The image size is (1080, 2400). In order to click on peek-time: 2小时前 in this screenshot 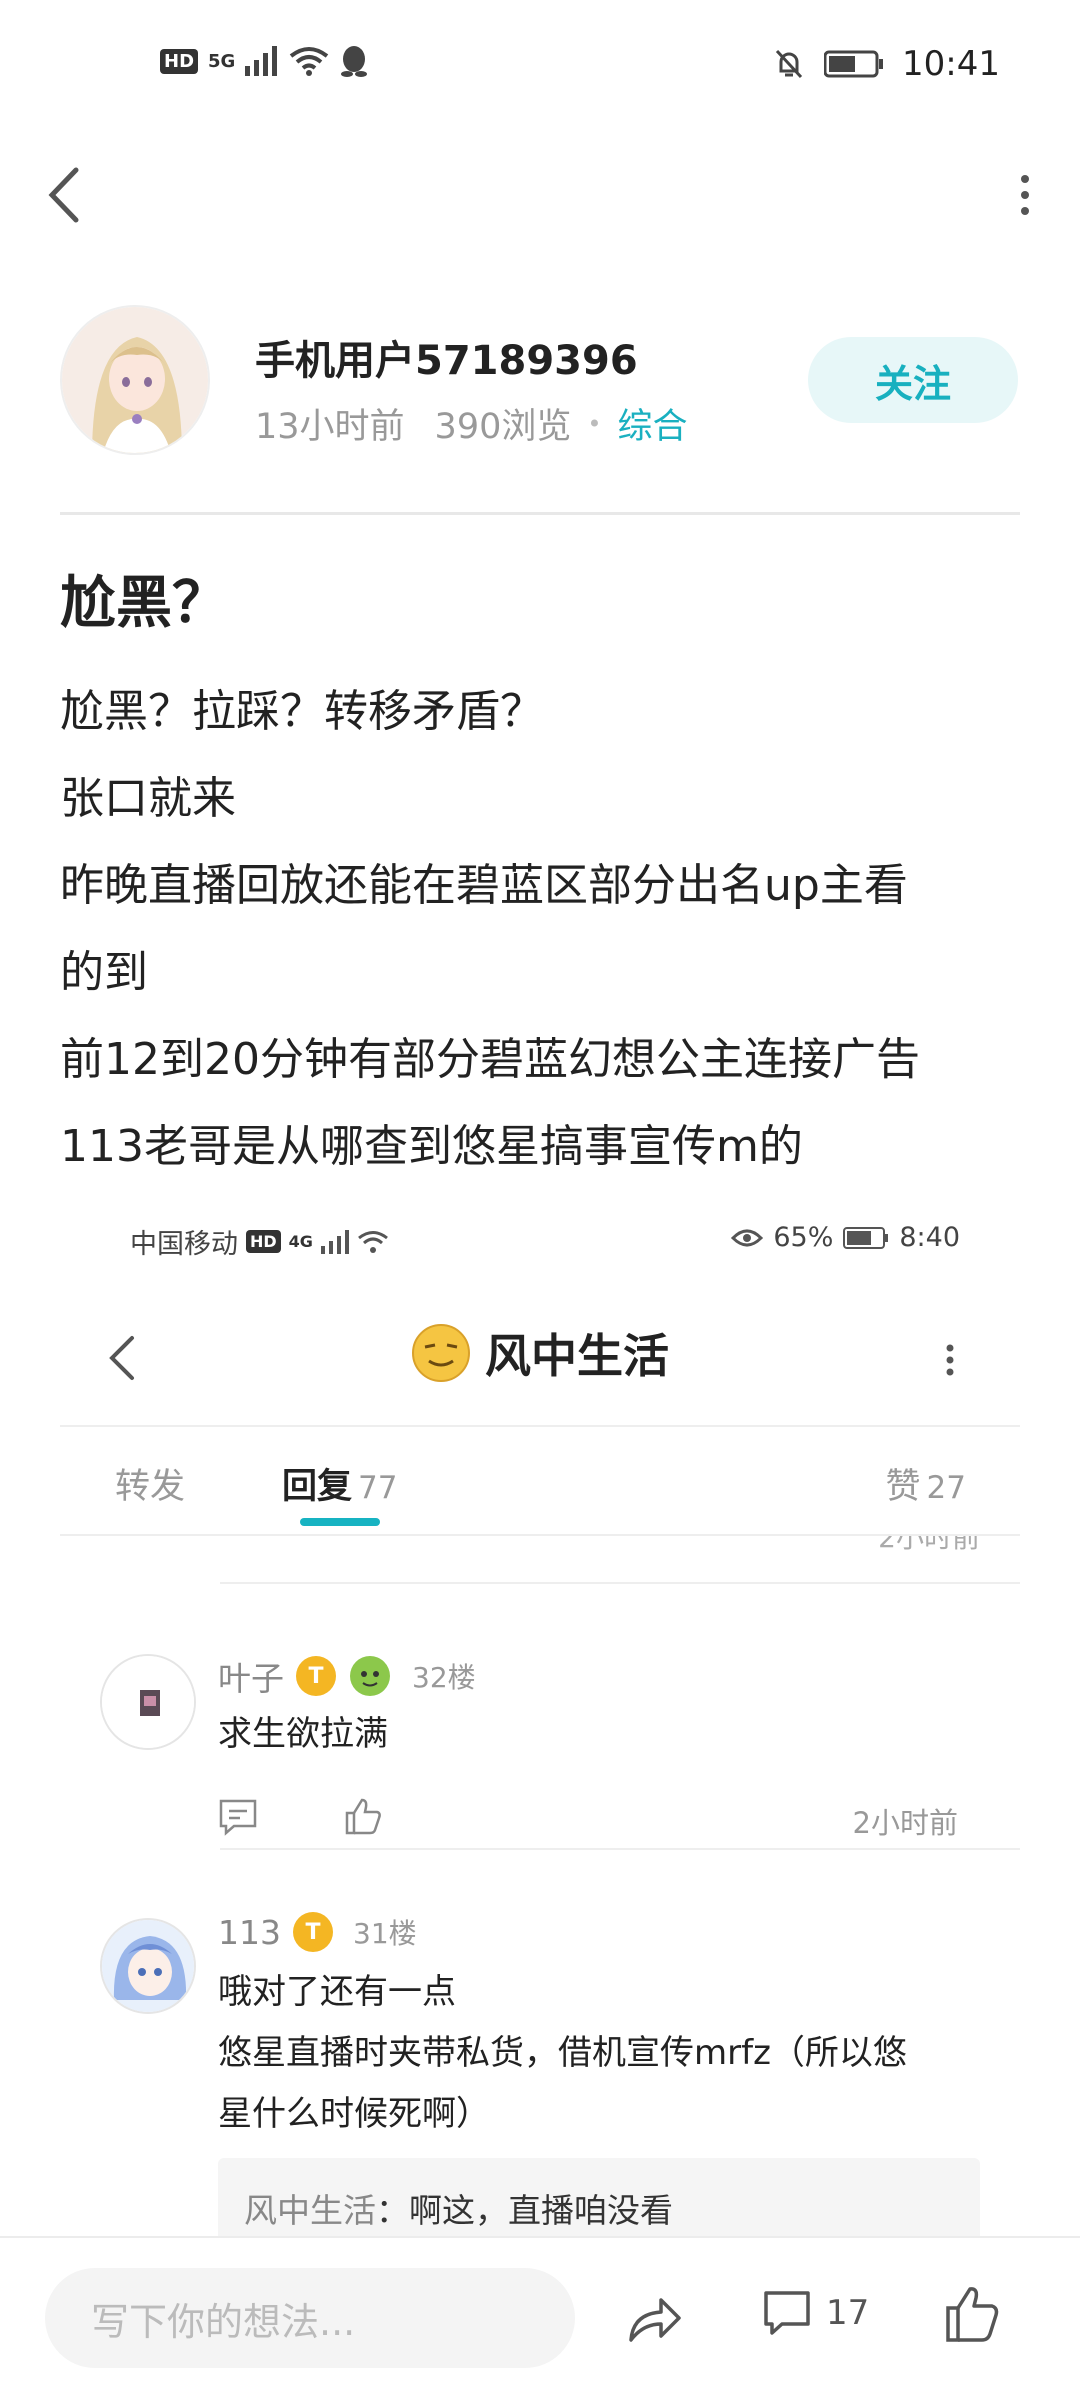, I will do `click(929, 1545)`.